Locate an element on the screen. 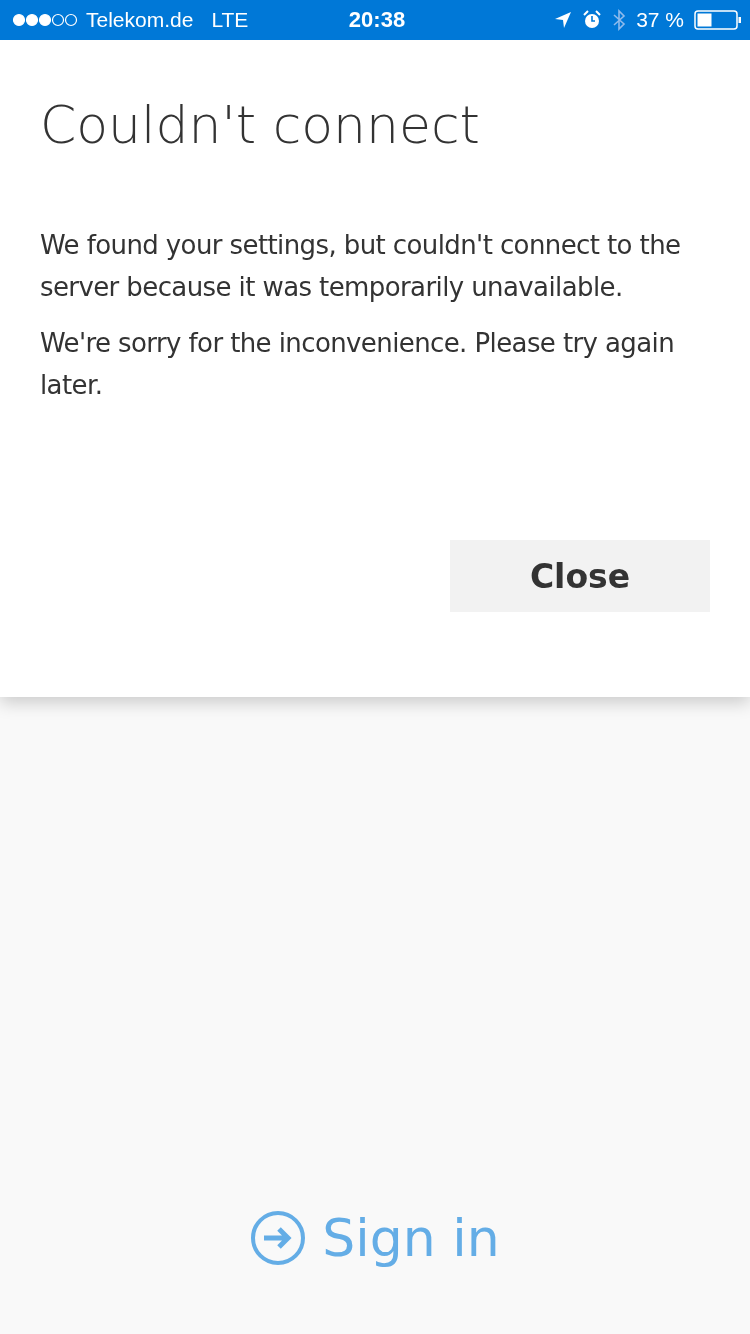 This screenshot has height=1334, width=750. dialog-message: We're sorry for the inconvenience. Please try again later. is located at coordinates (358, 364).